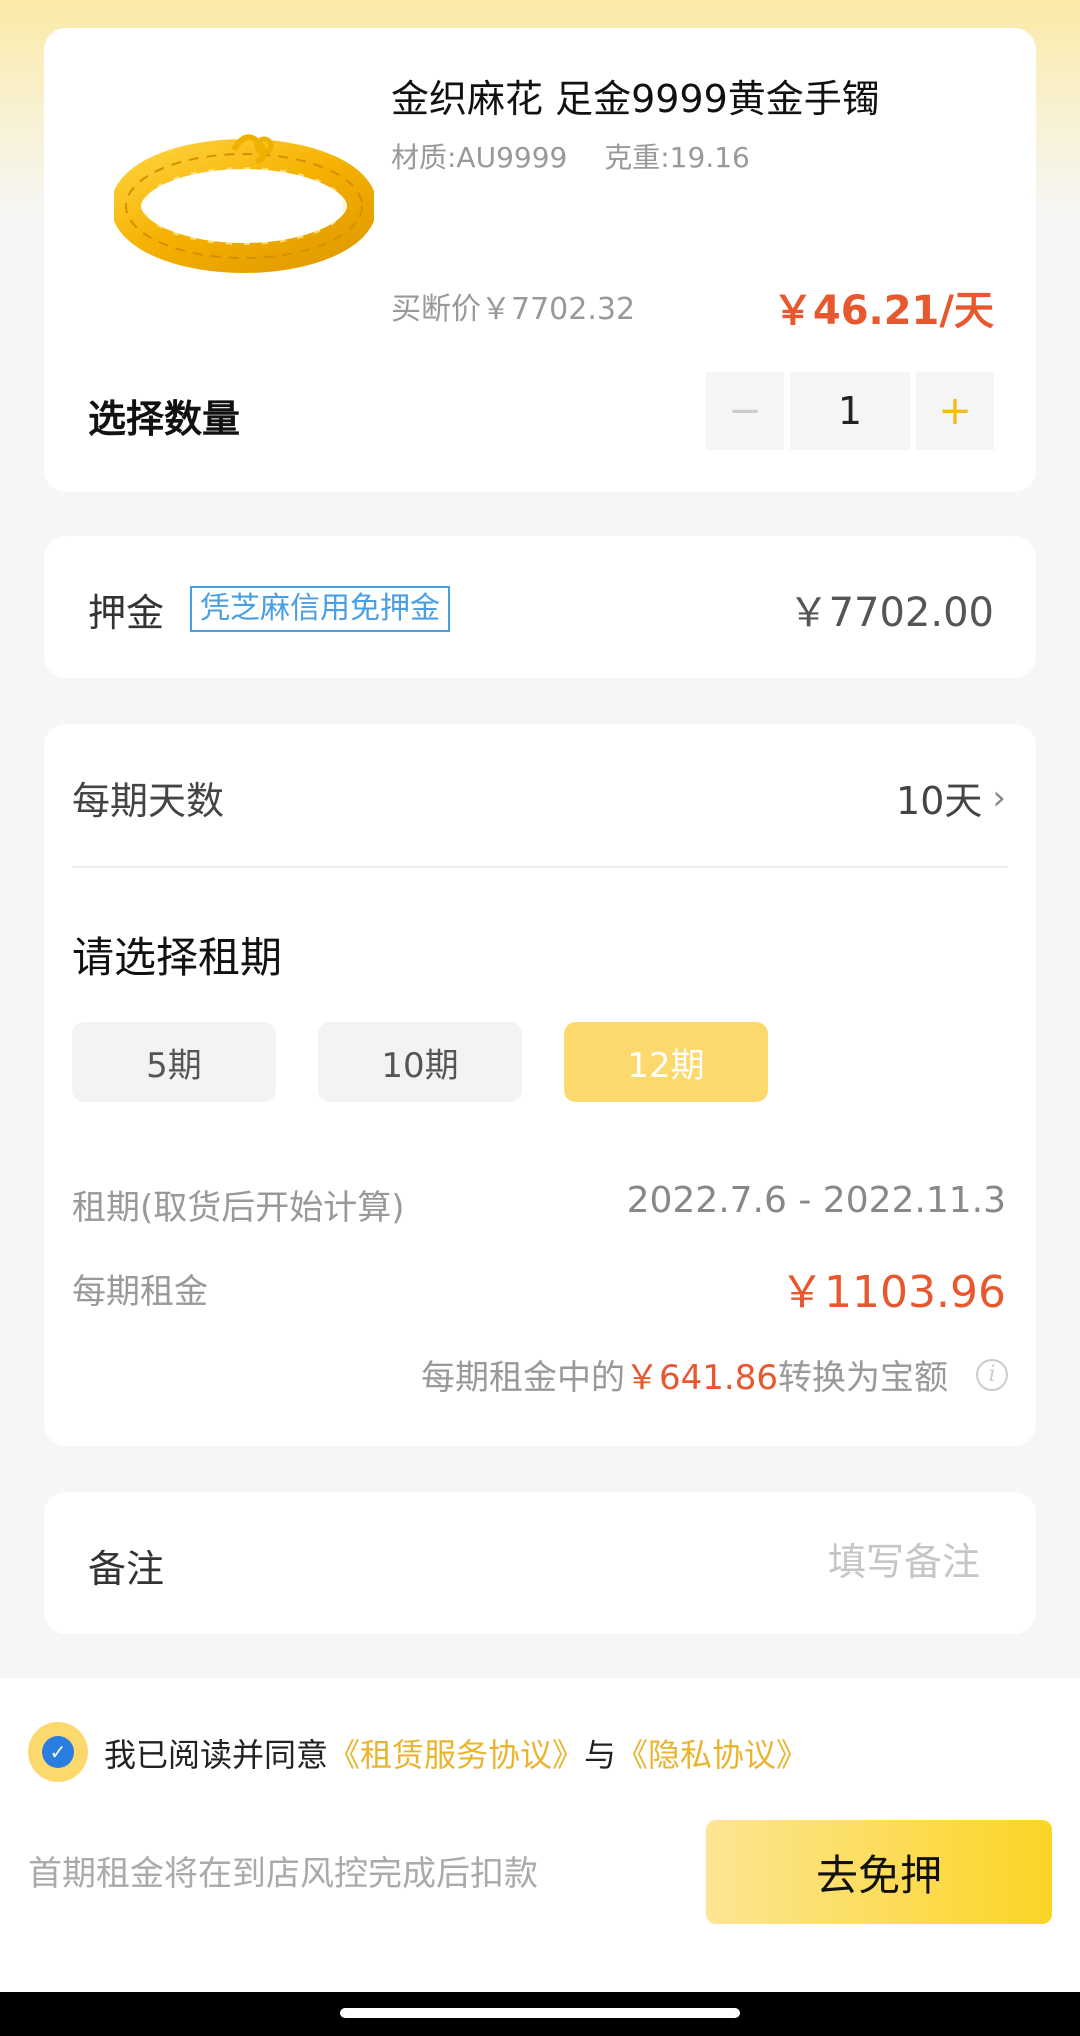 The height and width of the screenshot is (2036, 1080). I want to click on quantity-value: 1, so click(850, 411).